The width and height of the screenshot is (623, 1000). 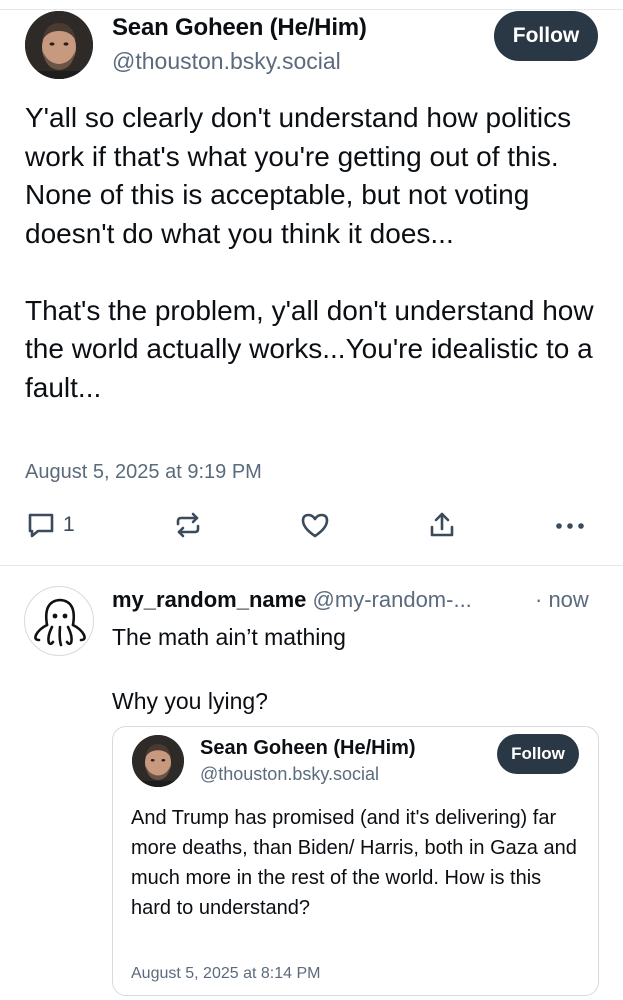 I want to click on reply-button: 1, so click(x=50, y=525).